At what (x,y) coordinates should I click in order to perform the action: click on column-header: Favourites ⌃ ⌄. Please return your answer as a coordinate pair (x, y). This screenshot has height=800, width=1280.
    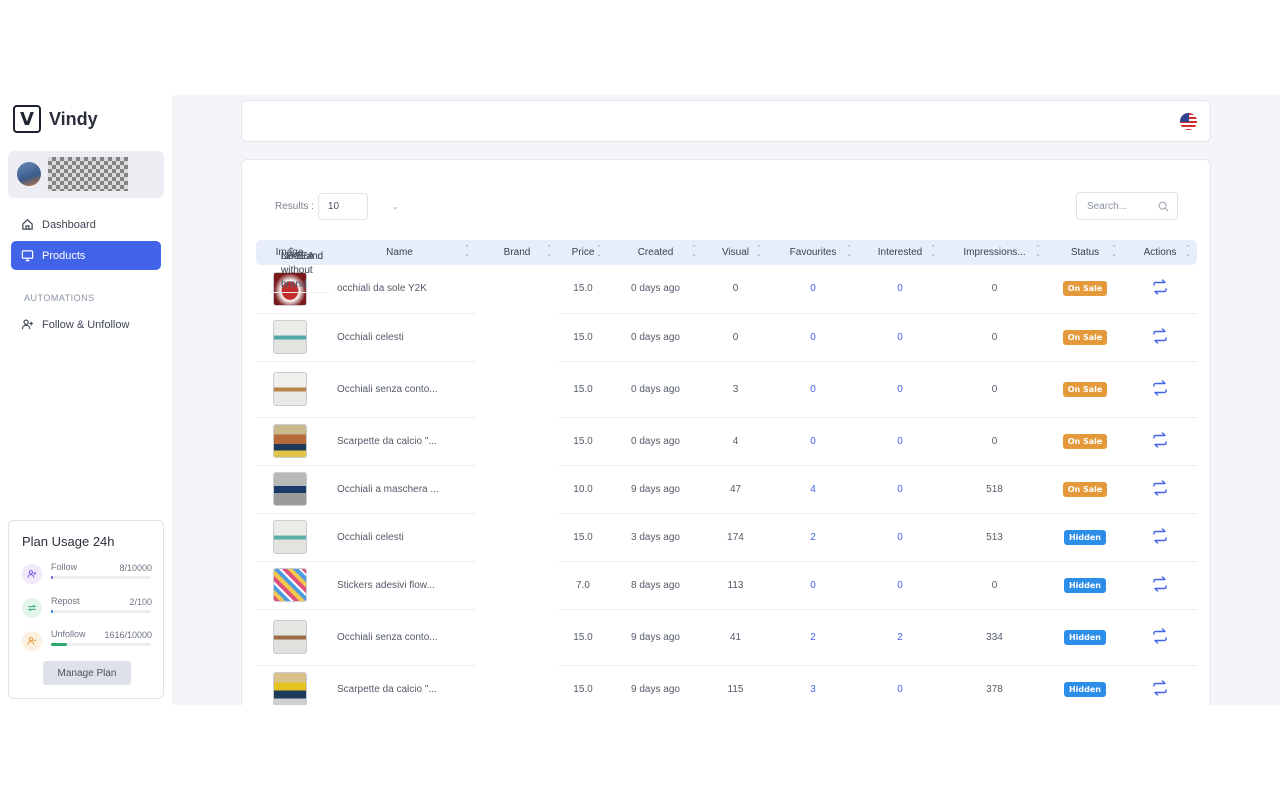
    Looking at the image, I should click on (813, 252).